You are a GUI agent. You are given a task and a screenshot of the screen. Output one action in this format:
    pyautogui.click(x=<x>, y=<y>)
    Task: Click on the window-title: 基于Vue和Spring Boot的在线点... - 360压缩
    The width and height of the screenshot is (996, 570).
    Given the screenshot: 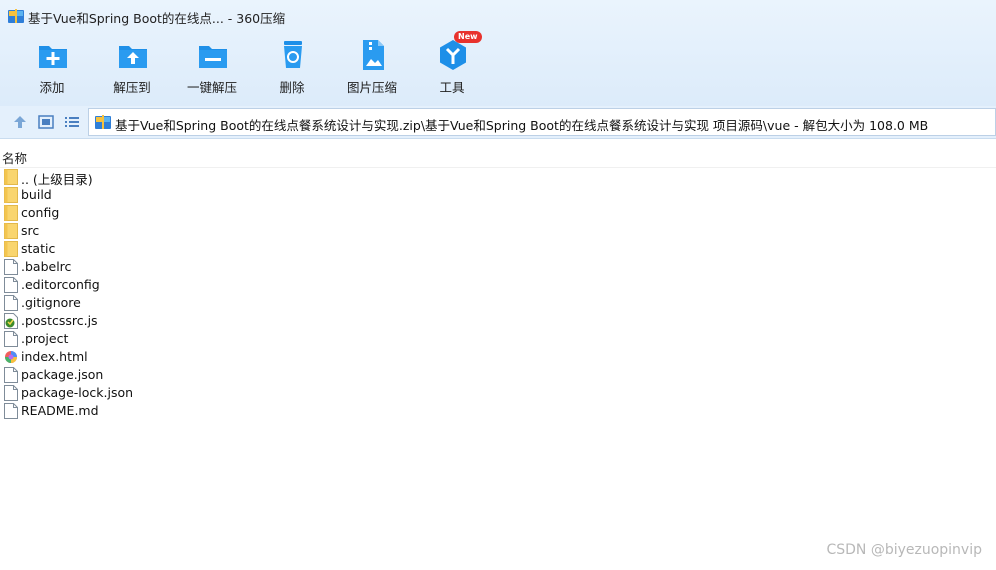 What is the action you would take?
    pyautogui.click(x=157, y=18)
    